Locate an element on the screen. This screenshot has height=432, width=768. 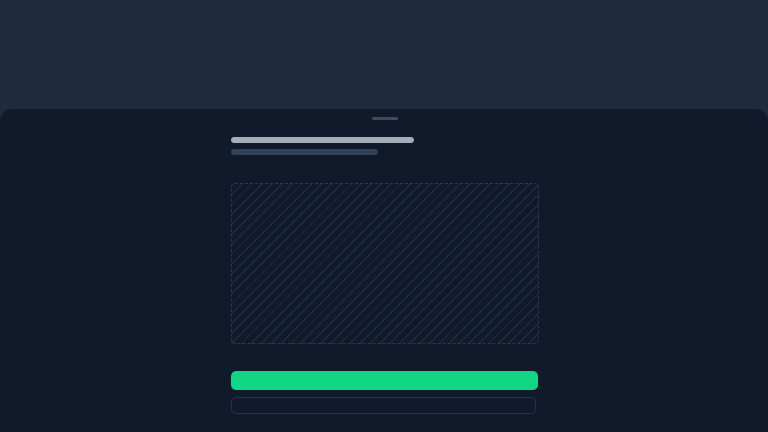
sheet-drag-handle is located at coordinates (385, 118).